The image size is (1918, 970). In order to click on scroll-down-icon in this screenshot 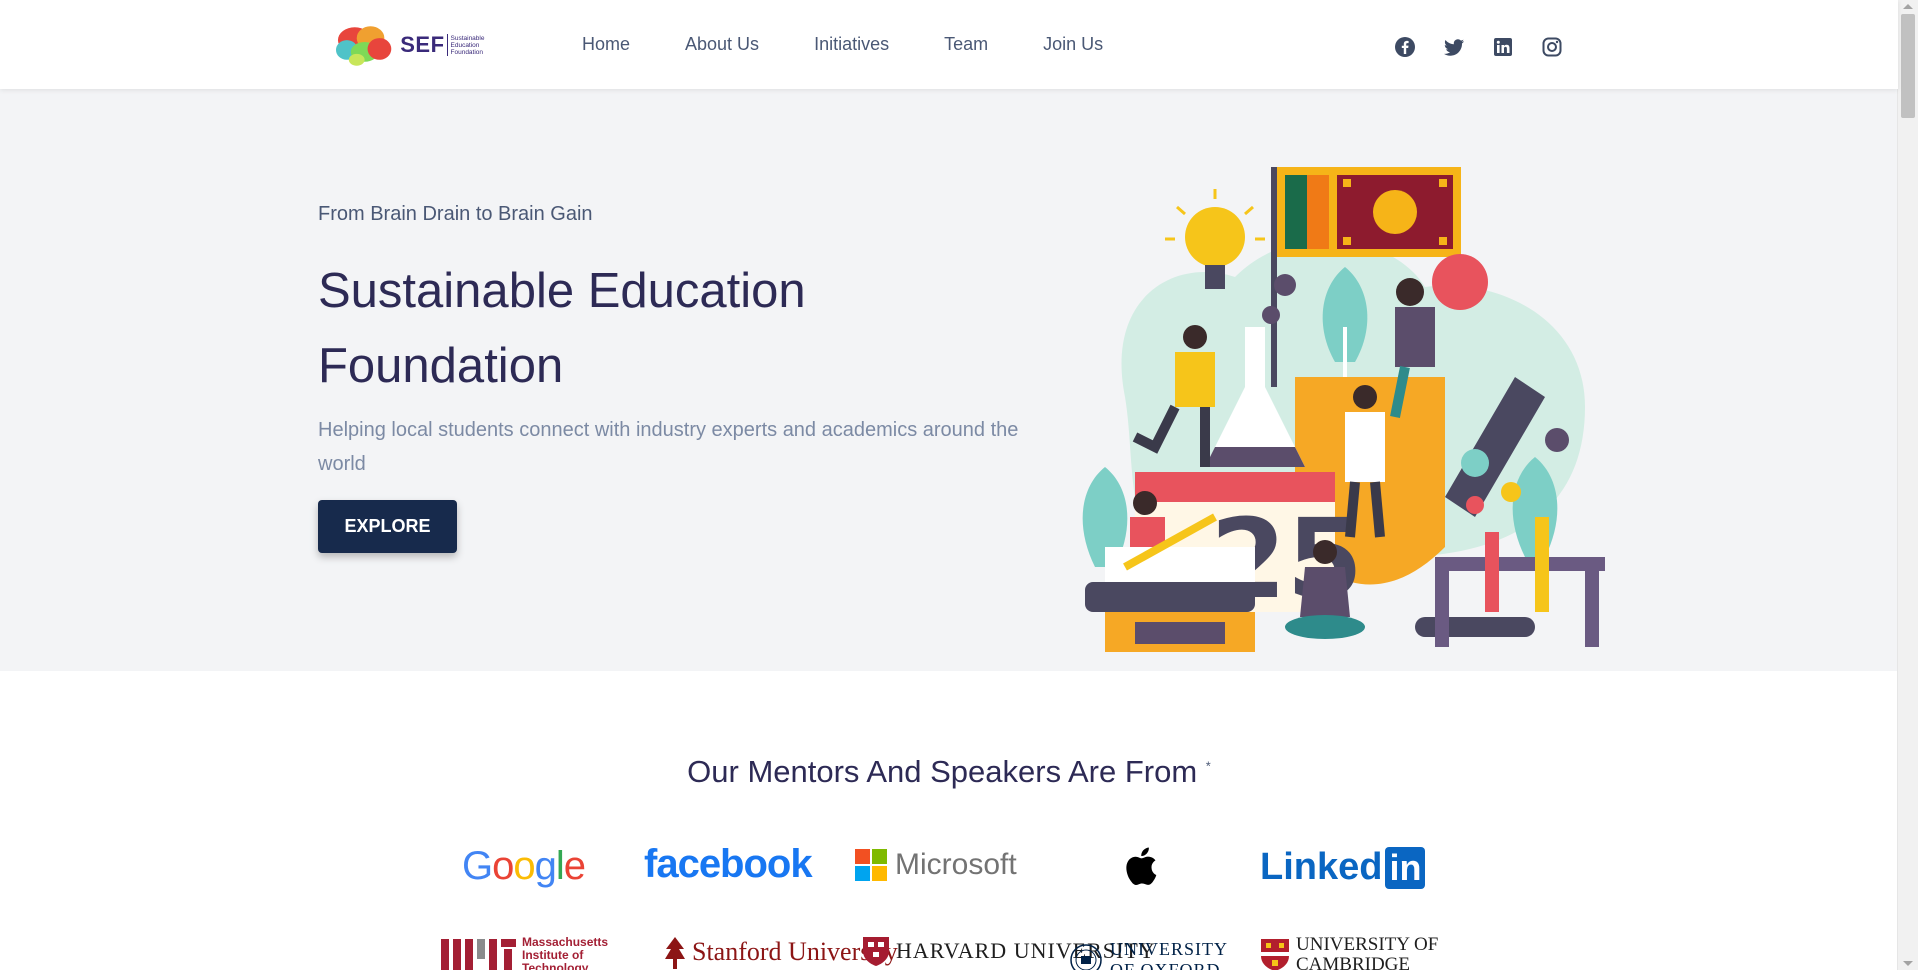, I will do `click(1908, 963)`.